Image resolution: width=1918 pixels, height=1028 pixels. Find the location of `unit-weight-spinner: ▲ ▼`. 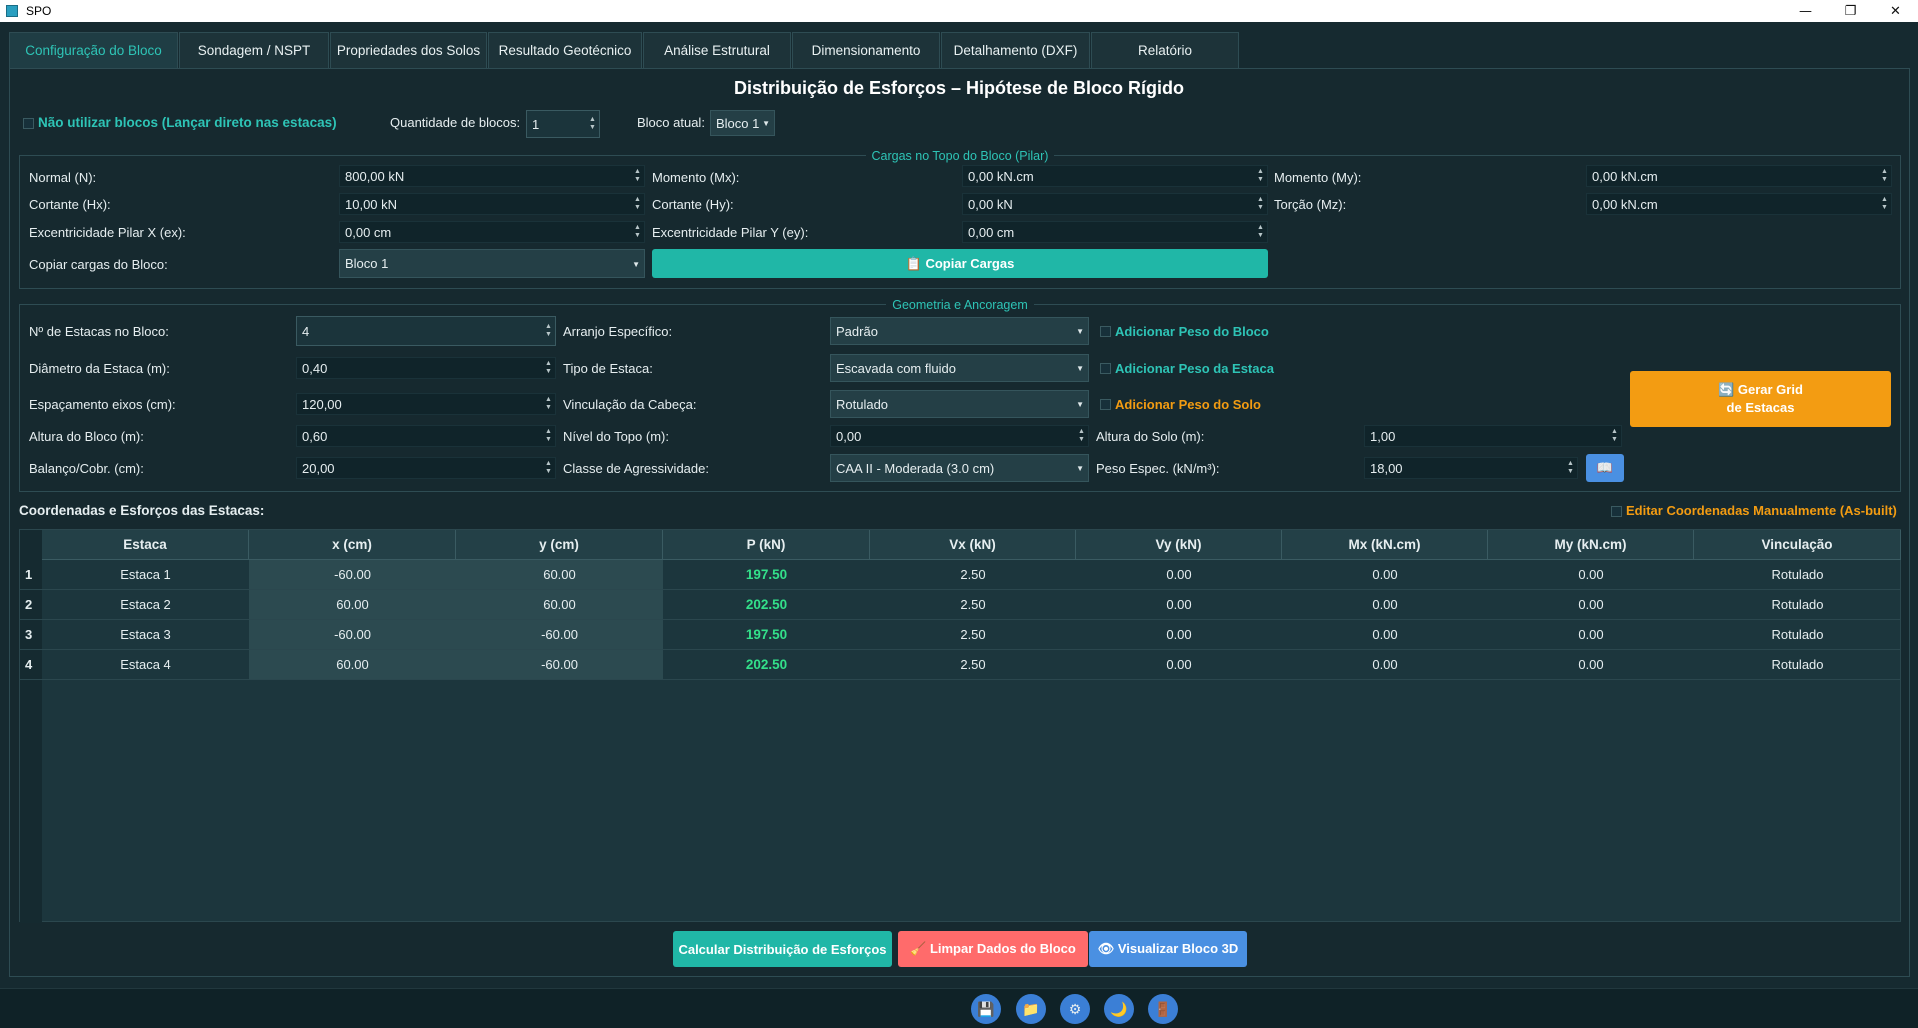

unit-weight-spinner: ▲ ▼ is located at coordinates (1570, 468).